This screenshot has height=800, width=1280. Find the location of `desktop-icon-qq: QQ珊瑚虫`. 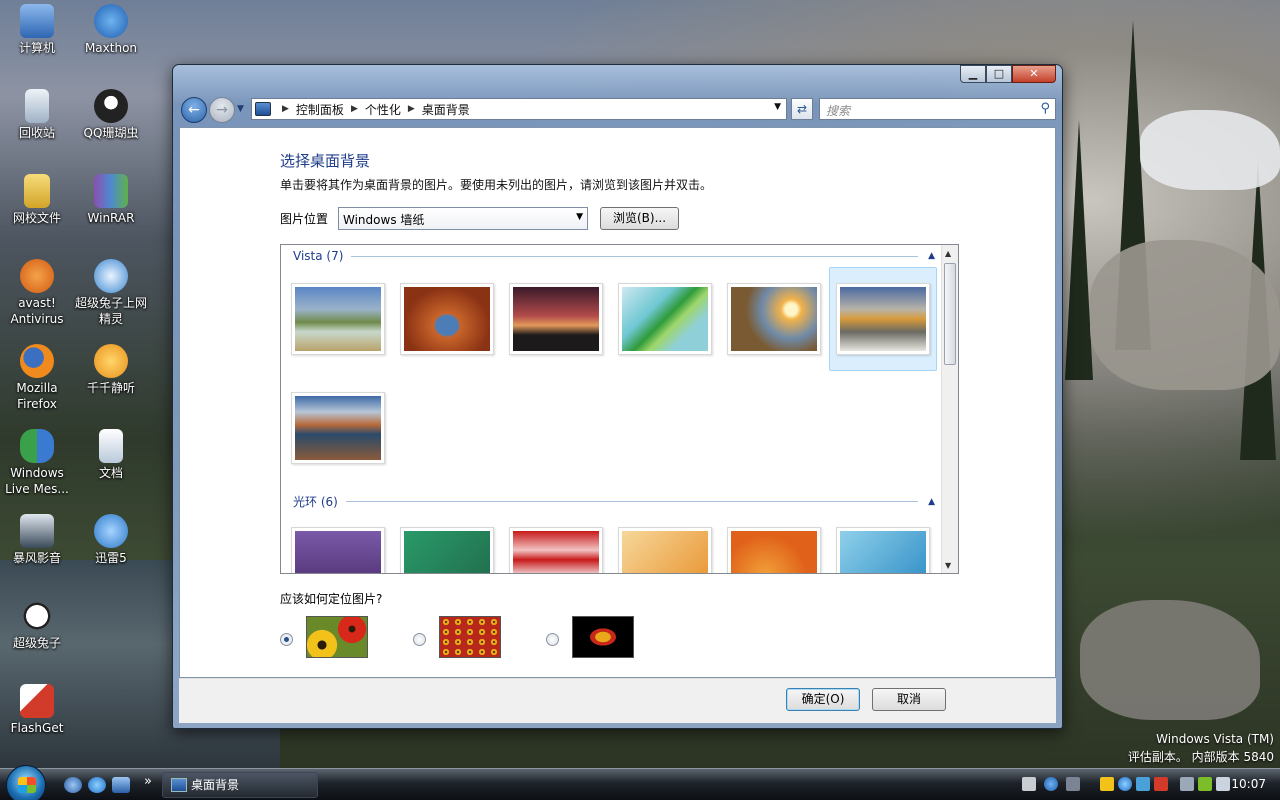

desktop-icon-qq: QQ珊瑚虫 is located at coordinates (111, 115).